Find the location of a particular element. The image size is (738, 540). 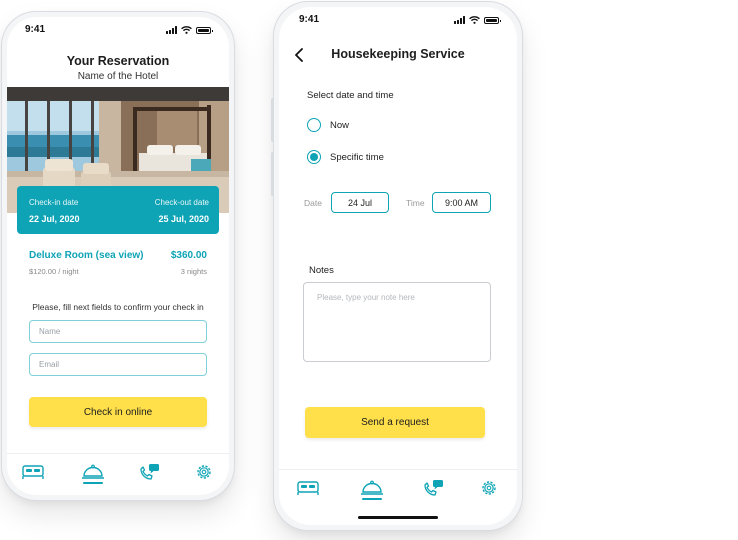

date-label: Date is located at coordinates (313, 203).